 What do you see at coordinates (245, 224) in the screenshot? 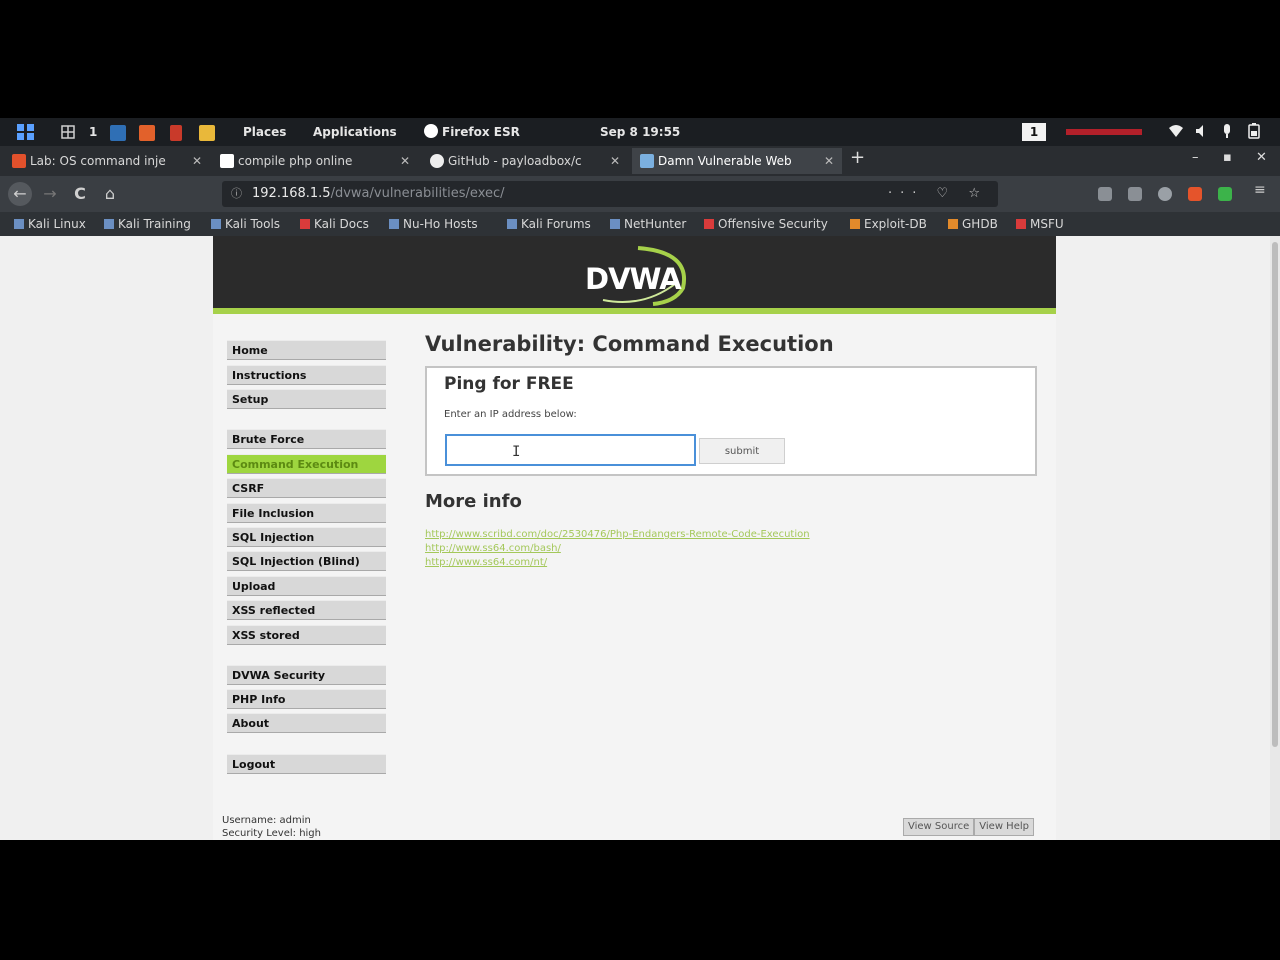
I see `bookmark-kali-tools: Kali Tools` at bounding box center [245, 224].